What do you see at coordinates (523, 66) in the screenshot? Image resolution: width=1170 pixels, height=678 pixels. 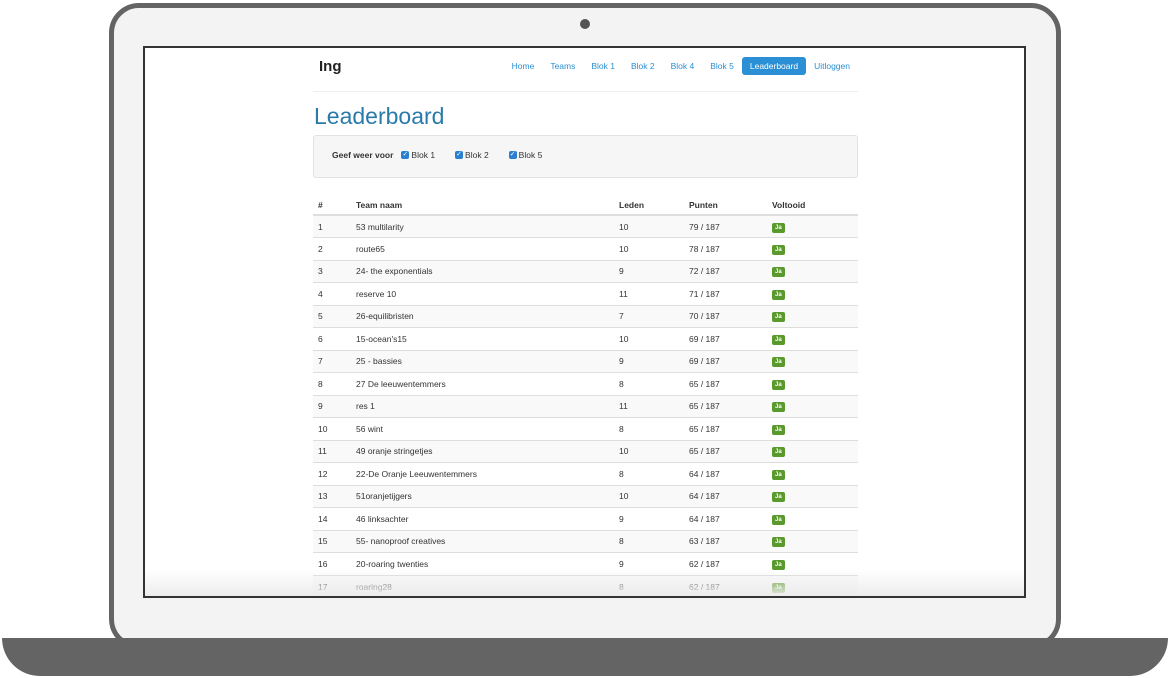 I see `nav-home: Home` at bounding box center [523, 66].